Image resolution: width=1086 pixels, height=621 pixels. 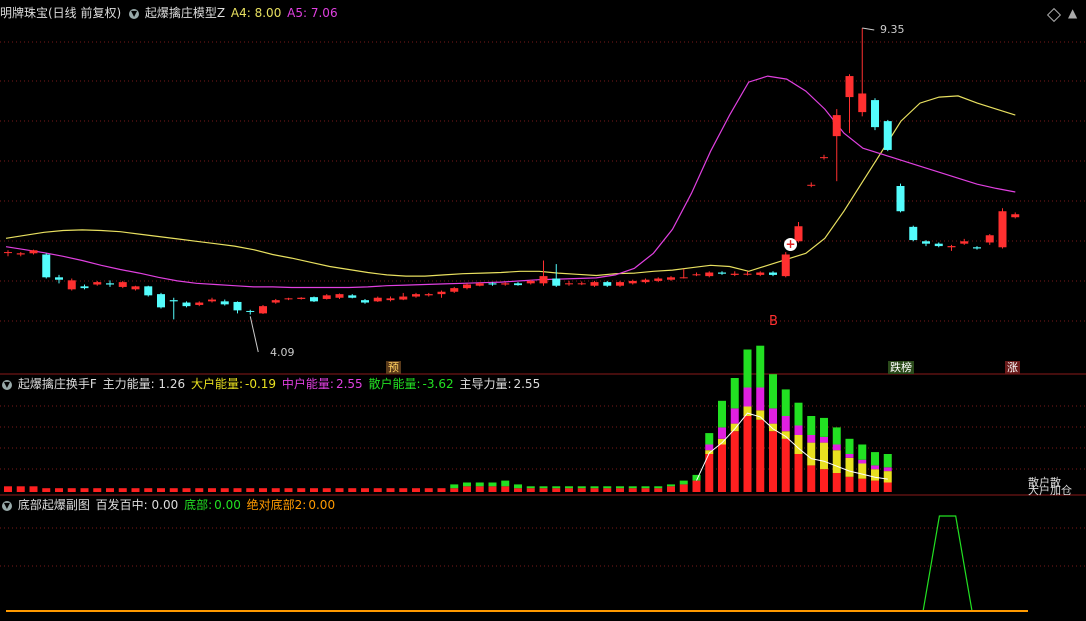 I want to click on expand-icon: ▲, so click(x=1072, y=13).